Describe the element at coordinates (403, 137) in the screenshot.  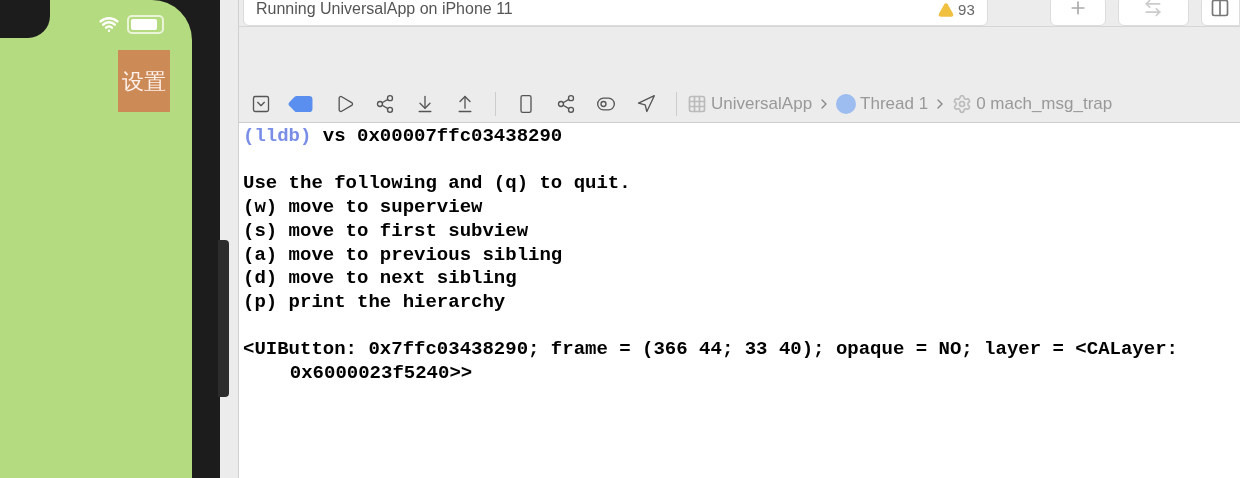
I see `console-command: (lldb) vs 0x00007ffc03438290` at that location.